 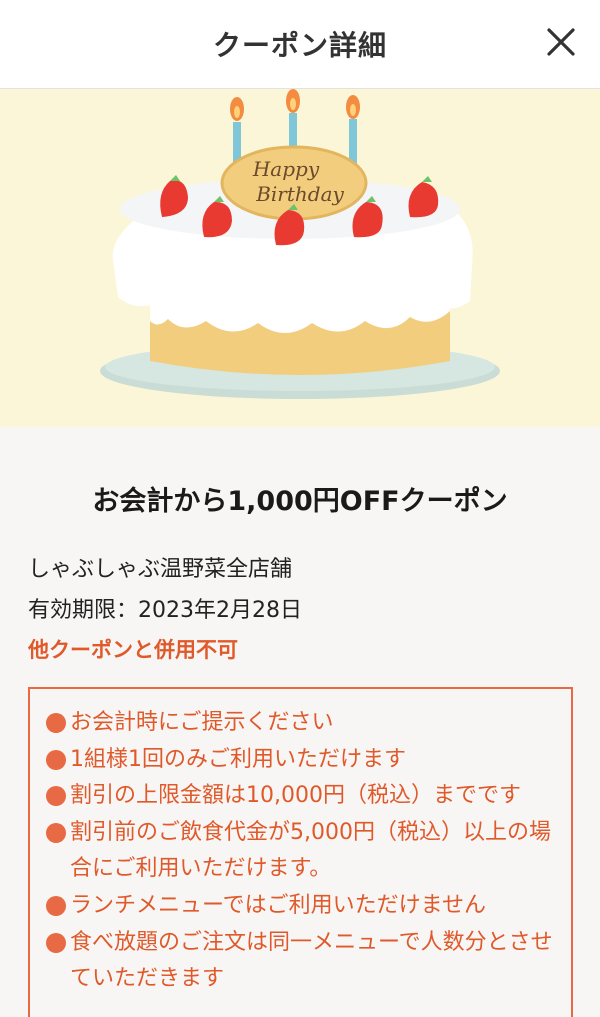 I want to click on terms-item-text: お会計時にご提示ください, so click(x=202, y=722).